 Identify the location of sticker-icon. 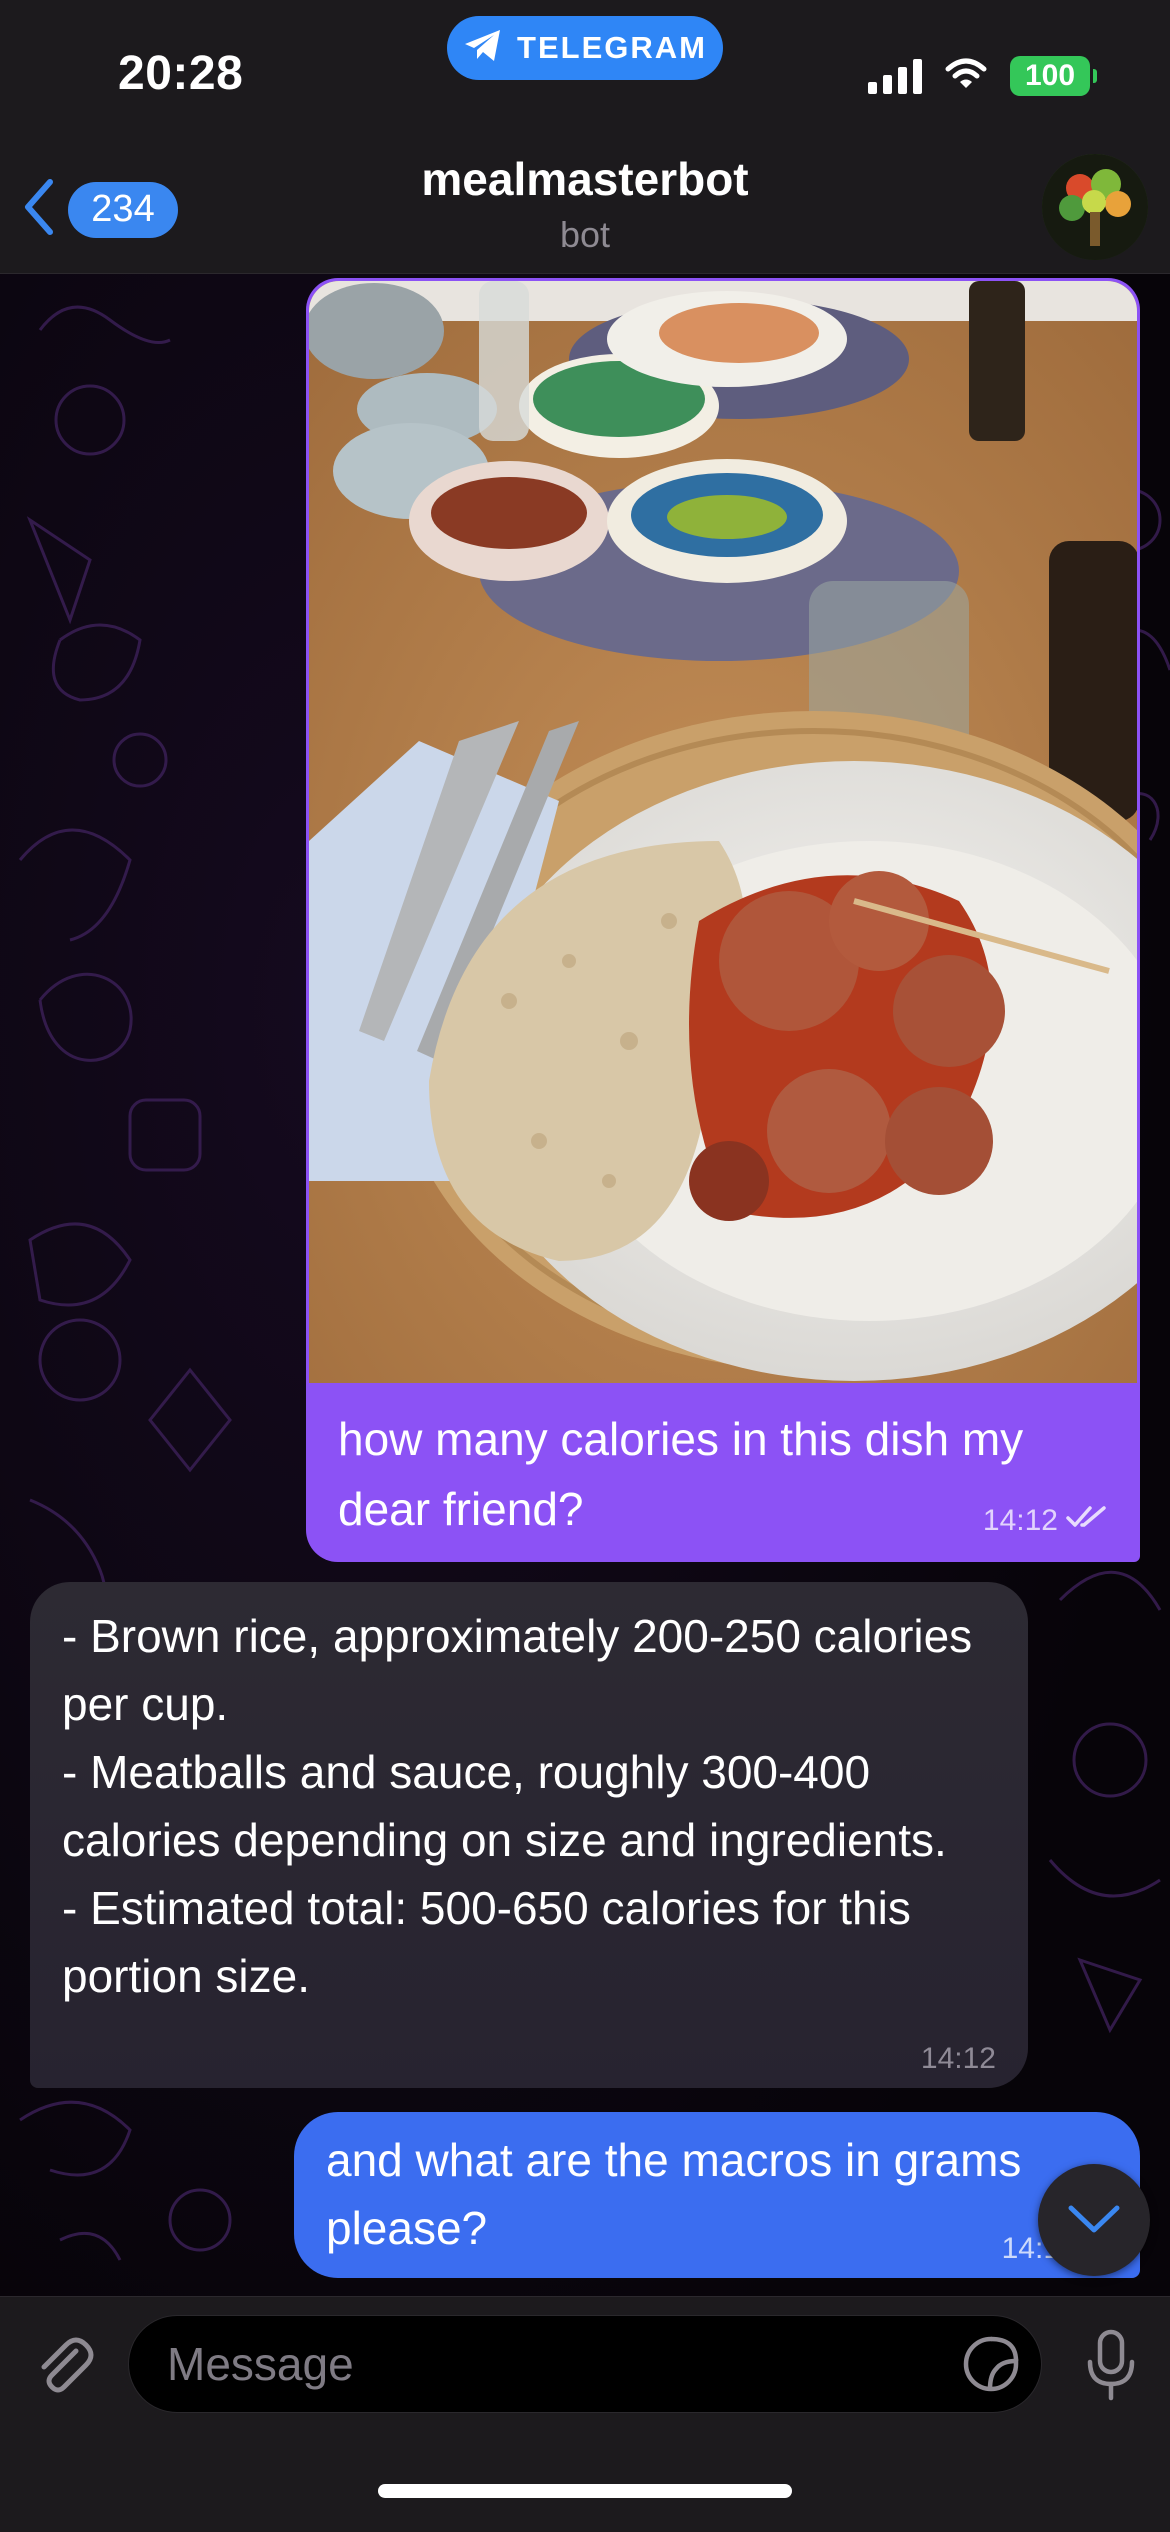
(991, 2366).